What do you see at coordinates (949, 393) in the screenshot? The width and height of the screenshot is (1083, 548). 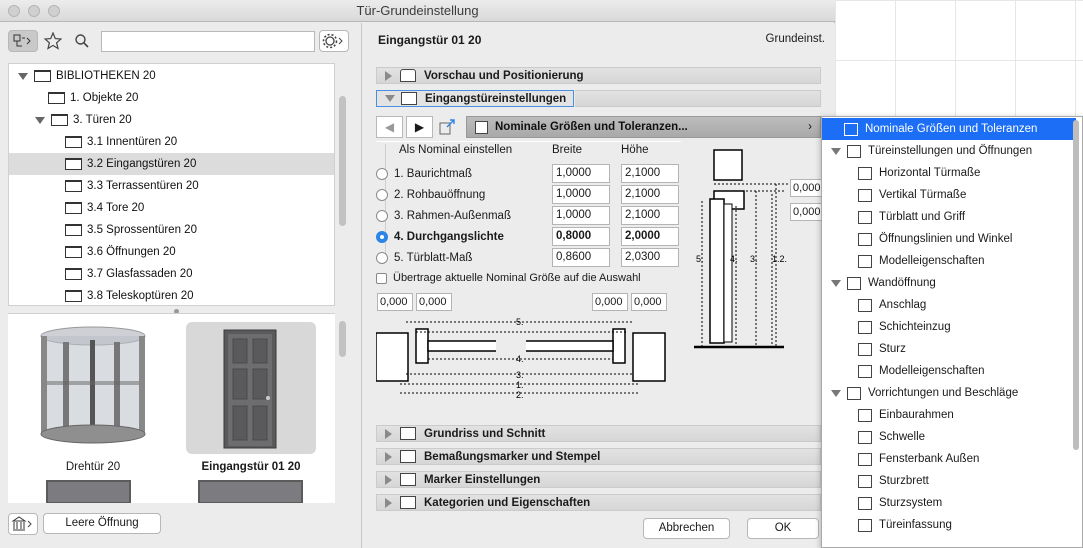 I see `menu-item: Vorrichtungen und Beschläge` at bounding box center [949, 393].